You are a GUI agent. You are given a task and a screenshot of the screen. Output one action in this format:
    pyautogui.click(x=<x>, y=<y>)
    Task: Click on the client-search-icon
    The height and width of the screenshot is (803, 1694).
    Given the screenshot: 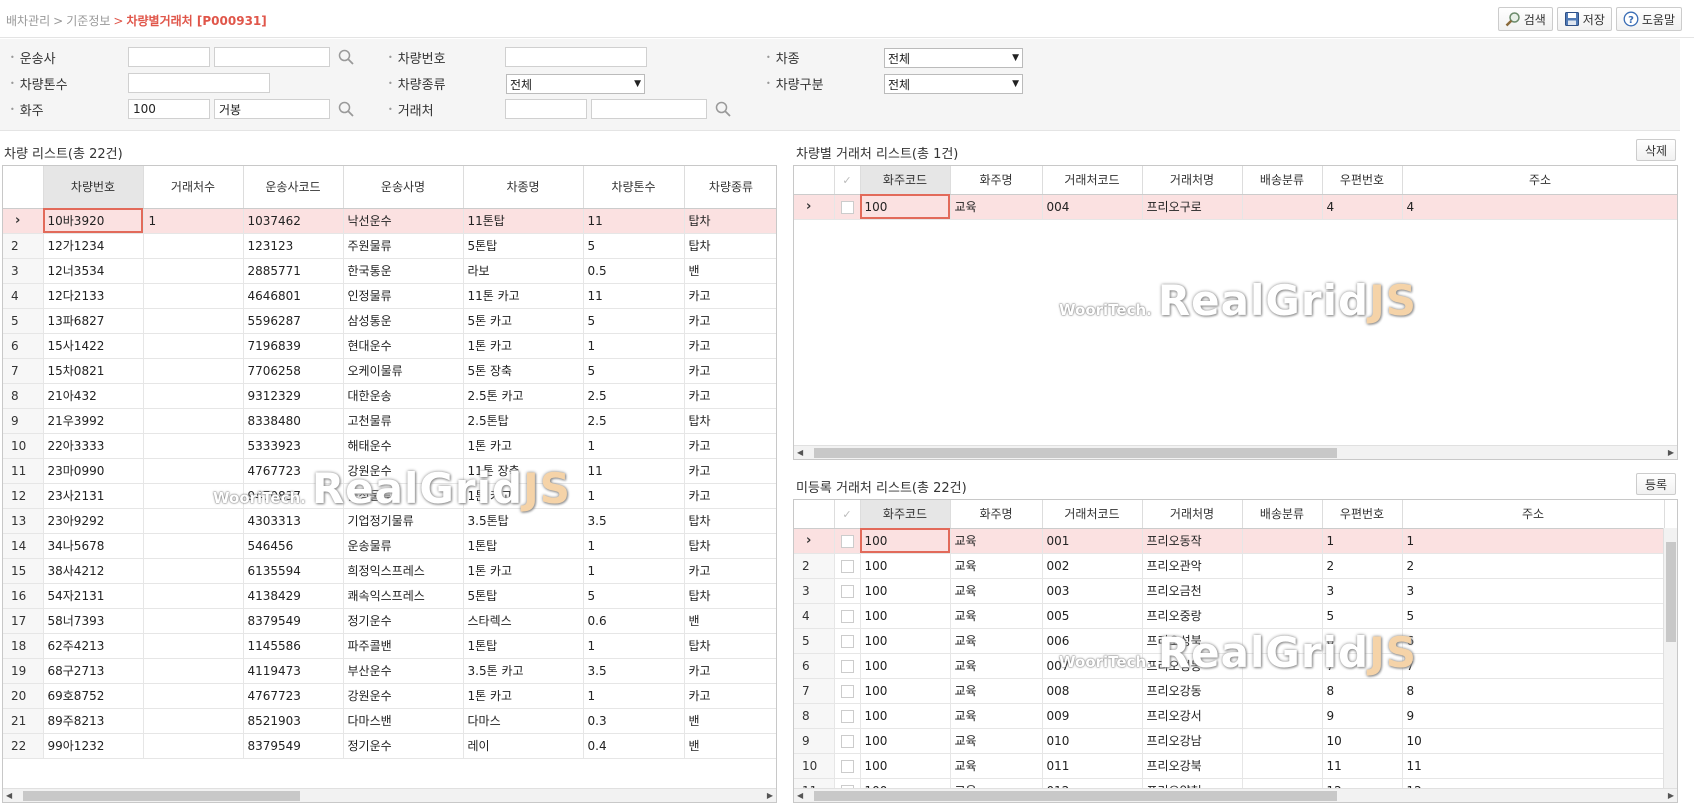 What is the action you would take?
    pyautogui.click(x=723, y=109)
    